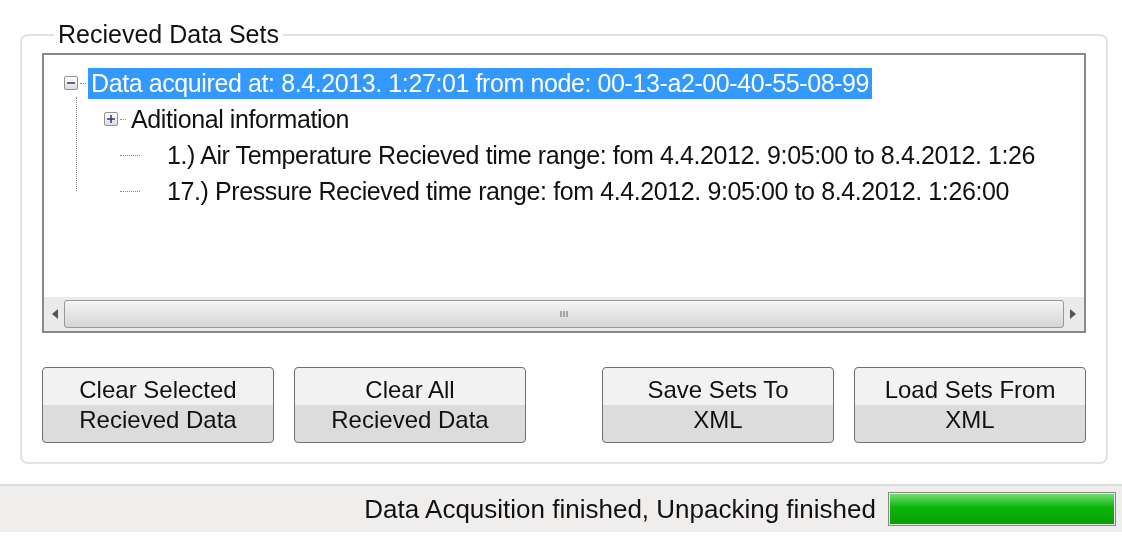 This screenshot has height=542, width=1122. What do you see at coordinates (588, 191) in the screenshot?
I see `tree-item: 17.) Pressure Recieved time range: fom 4.4.2012. 9:05:00 to 8.4.2012. 1:26:00` at bounding box center [588, 191].